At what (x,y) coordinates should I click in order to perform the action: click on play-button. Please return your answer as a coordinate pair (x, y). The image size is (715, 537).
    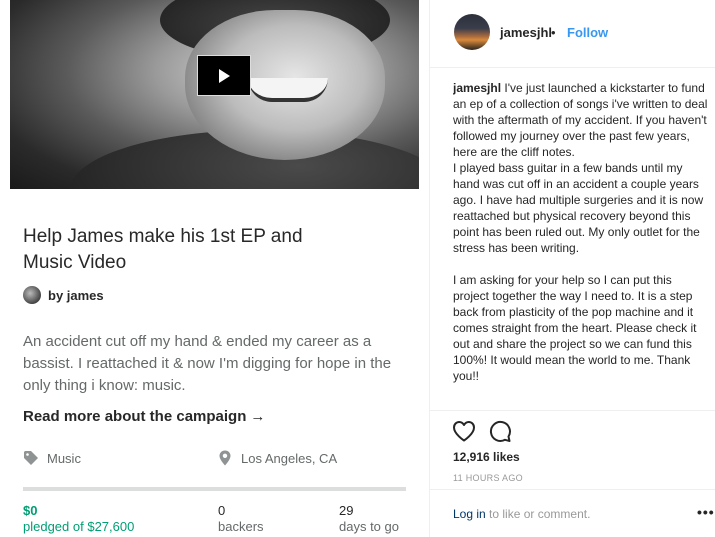
    Looking at the image, I should click on (224, 75).